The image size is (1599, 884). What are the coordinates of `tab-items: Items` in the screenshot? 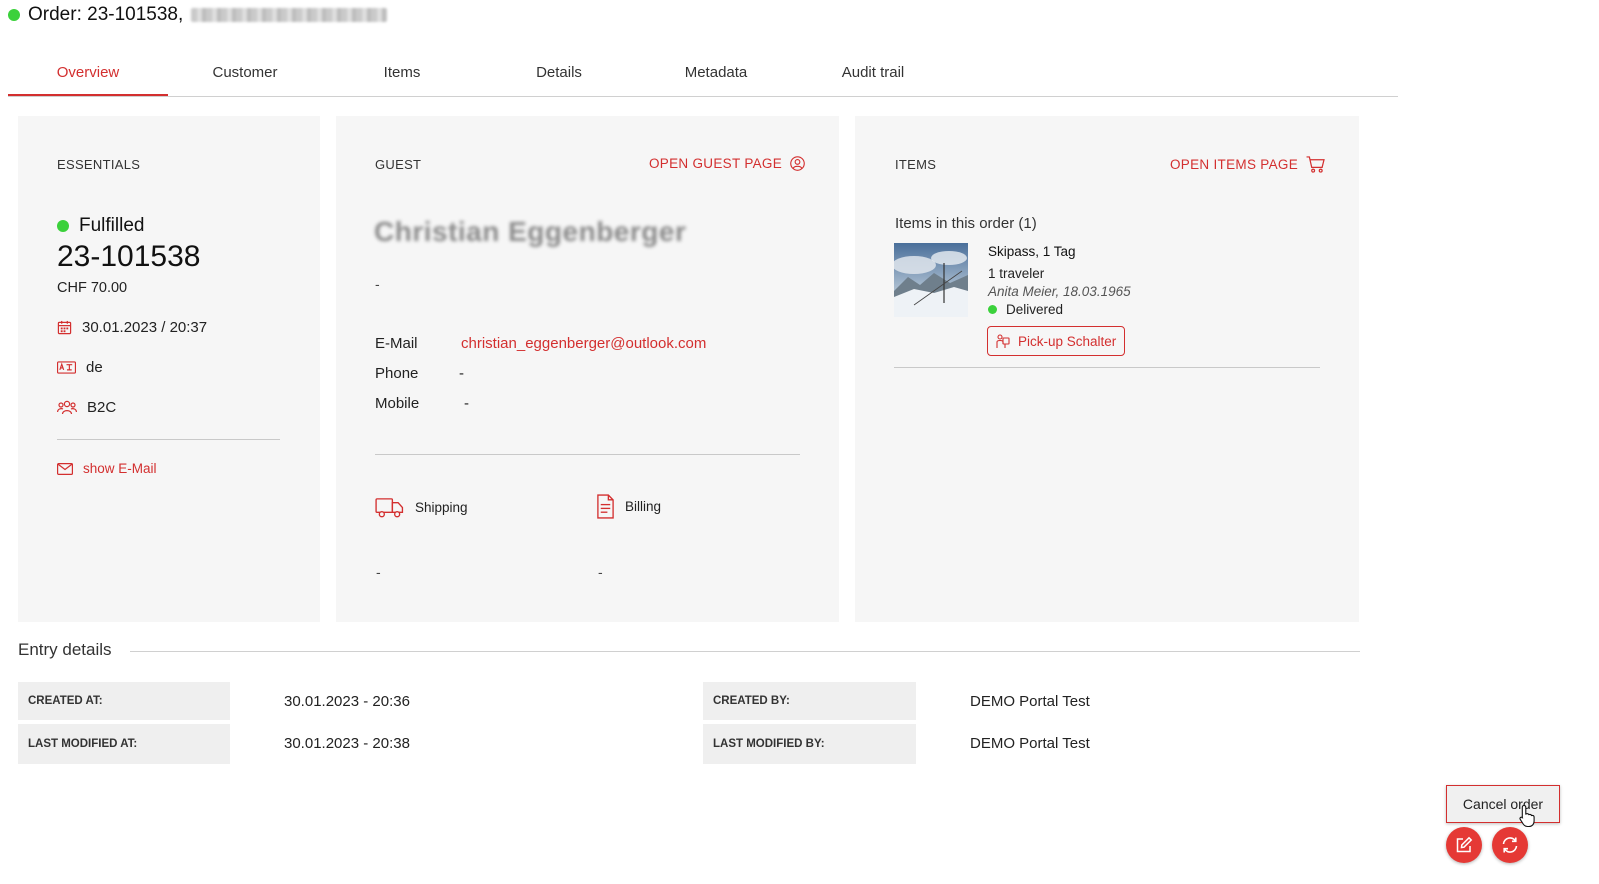 It's located at (402, 76).